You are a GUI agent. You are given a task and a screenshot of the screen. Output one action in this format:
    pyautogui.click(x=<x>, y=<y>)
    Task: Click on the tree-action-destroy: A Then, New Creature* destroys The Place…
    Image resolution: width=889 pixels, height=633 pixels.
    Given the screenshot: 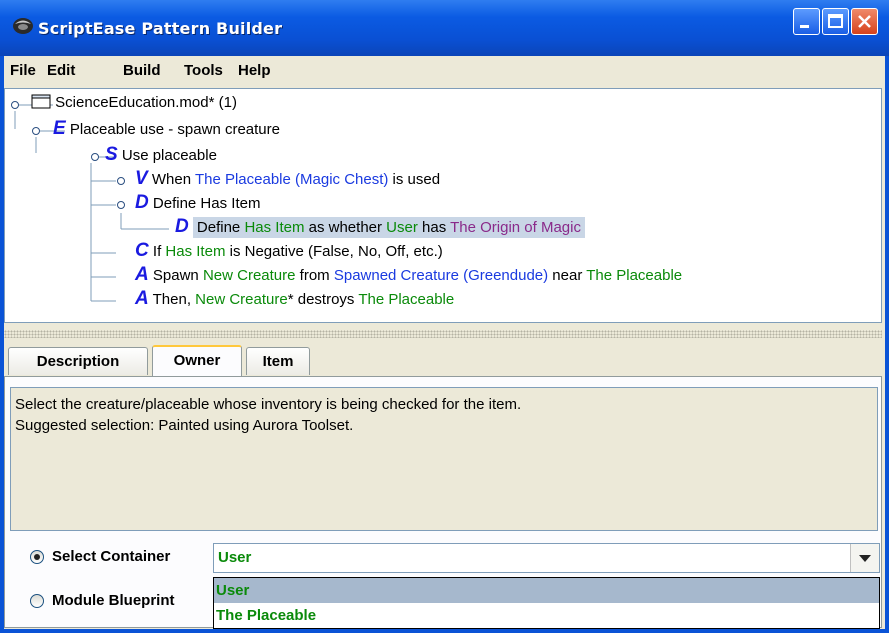 What is the action you would take?
    pyautogui.click(x=294, y=299)
    